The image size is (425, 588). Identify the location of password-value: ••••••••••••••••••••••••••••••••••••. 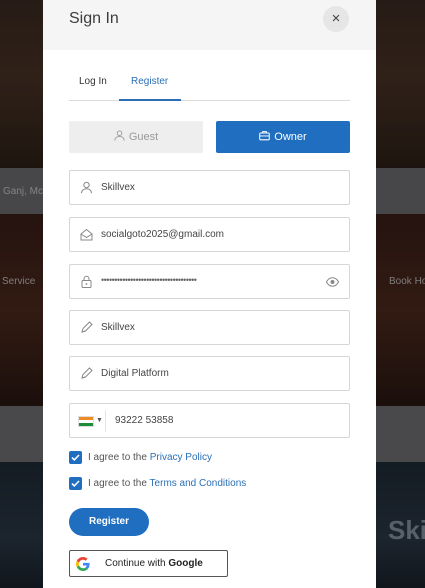
(149, 280).